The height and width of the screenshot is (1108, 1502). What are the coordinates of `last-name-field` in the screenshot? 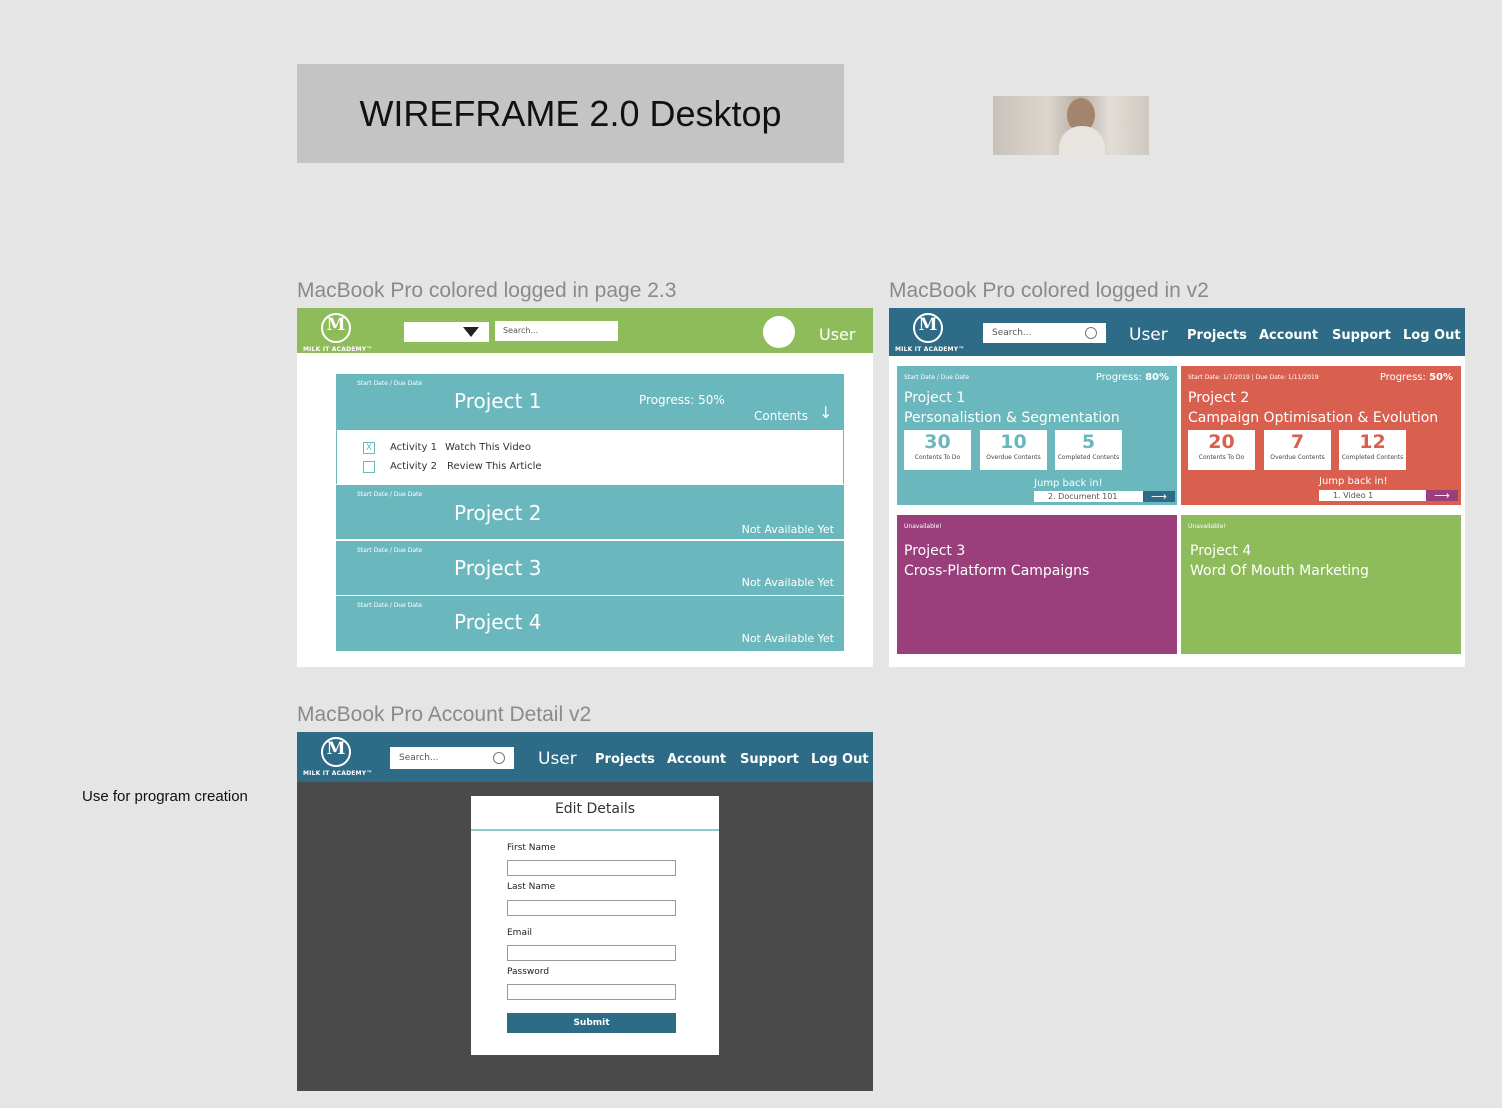 It's located at (591, 908).